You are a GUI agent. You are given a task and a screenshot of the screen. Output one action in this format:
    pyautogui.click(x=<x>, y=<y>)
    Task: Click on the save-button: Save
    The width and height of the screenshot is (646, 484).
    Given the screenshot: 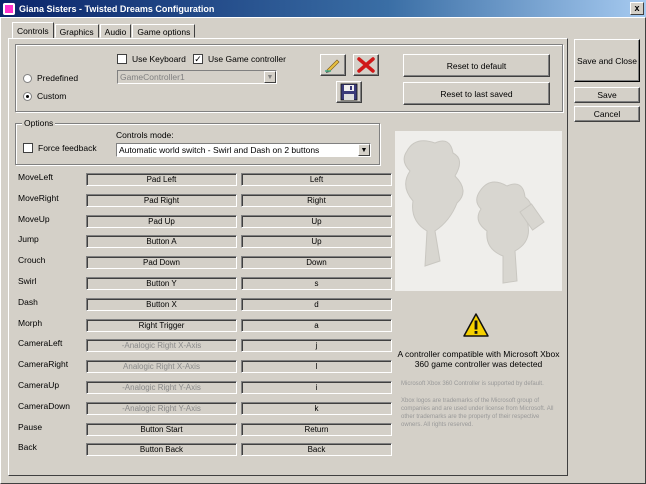 What is the action you would take?
    pyautogui.click(x=607, y=95)
    